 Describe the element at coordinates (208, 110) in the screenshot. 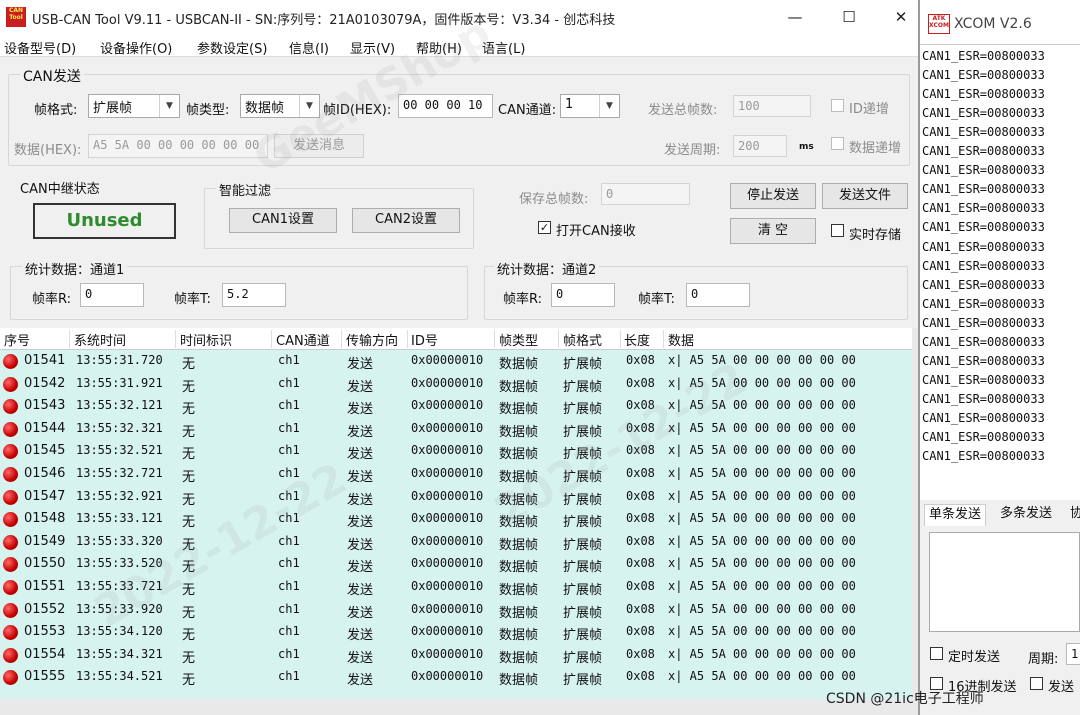

I see `frame-type-label: 帧类型:` at that location.